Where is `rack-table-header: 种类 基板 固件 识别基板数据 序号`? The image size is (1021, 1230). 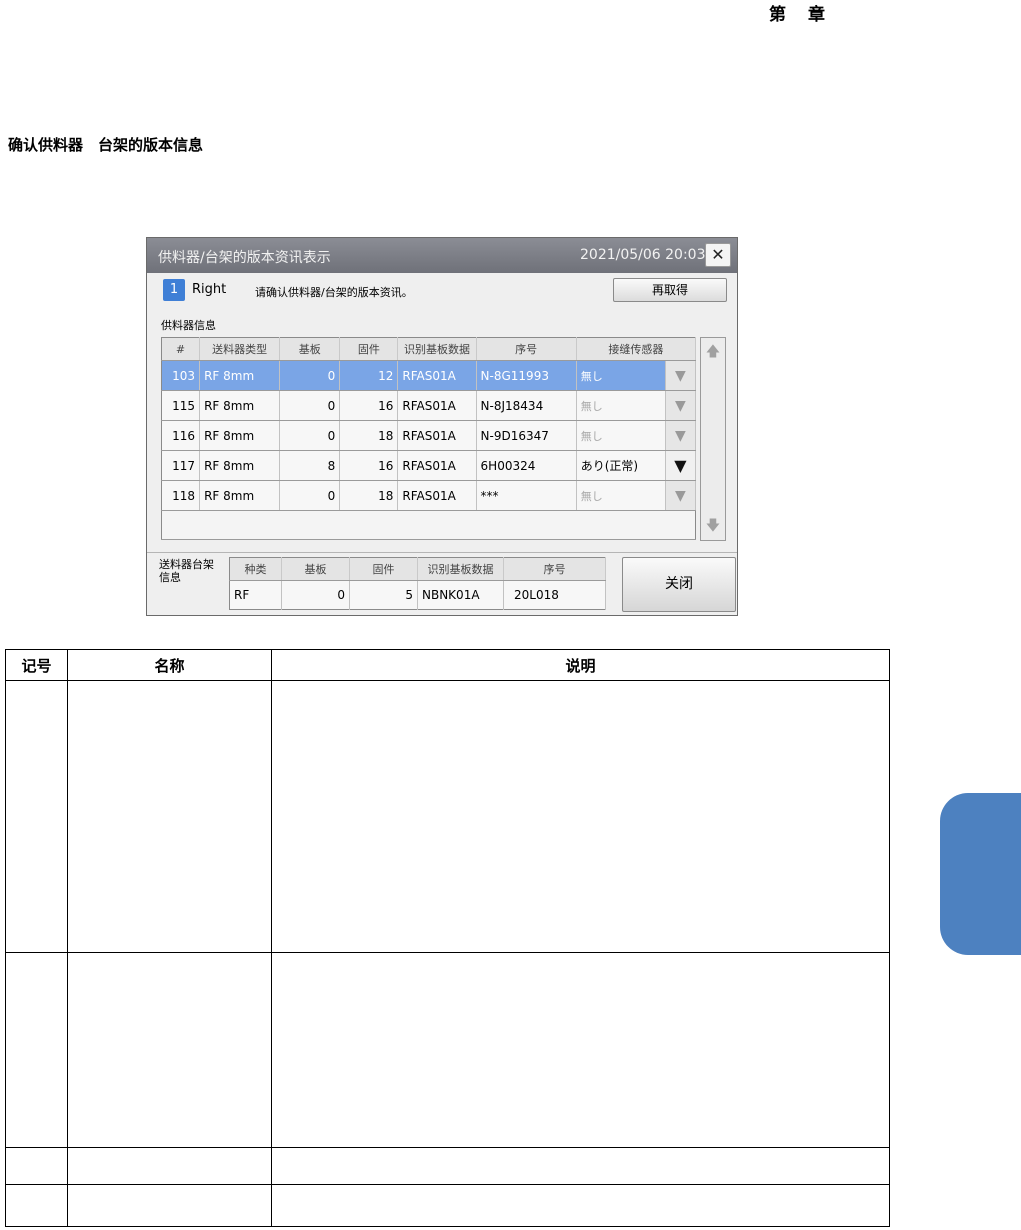 rack-table-header: 种类 基板 固件 识别基板数据 序号 is located at coordinates (417, 569).